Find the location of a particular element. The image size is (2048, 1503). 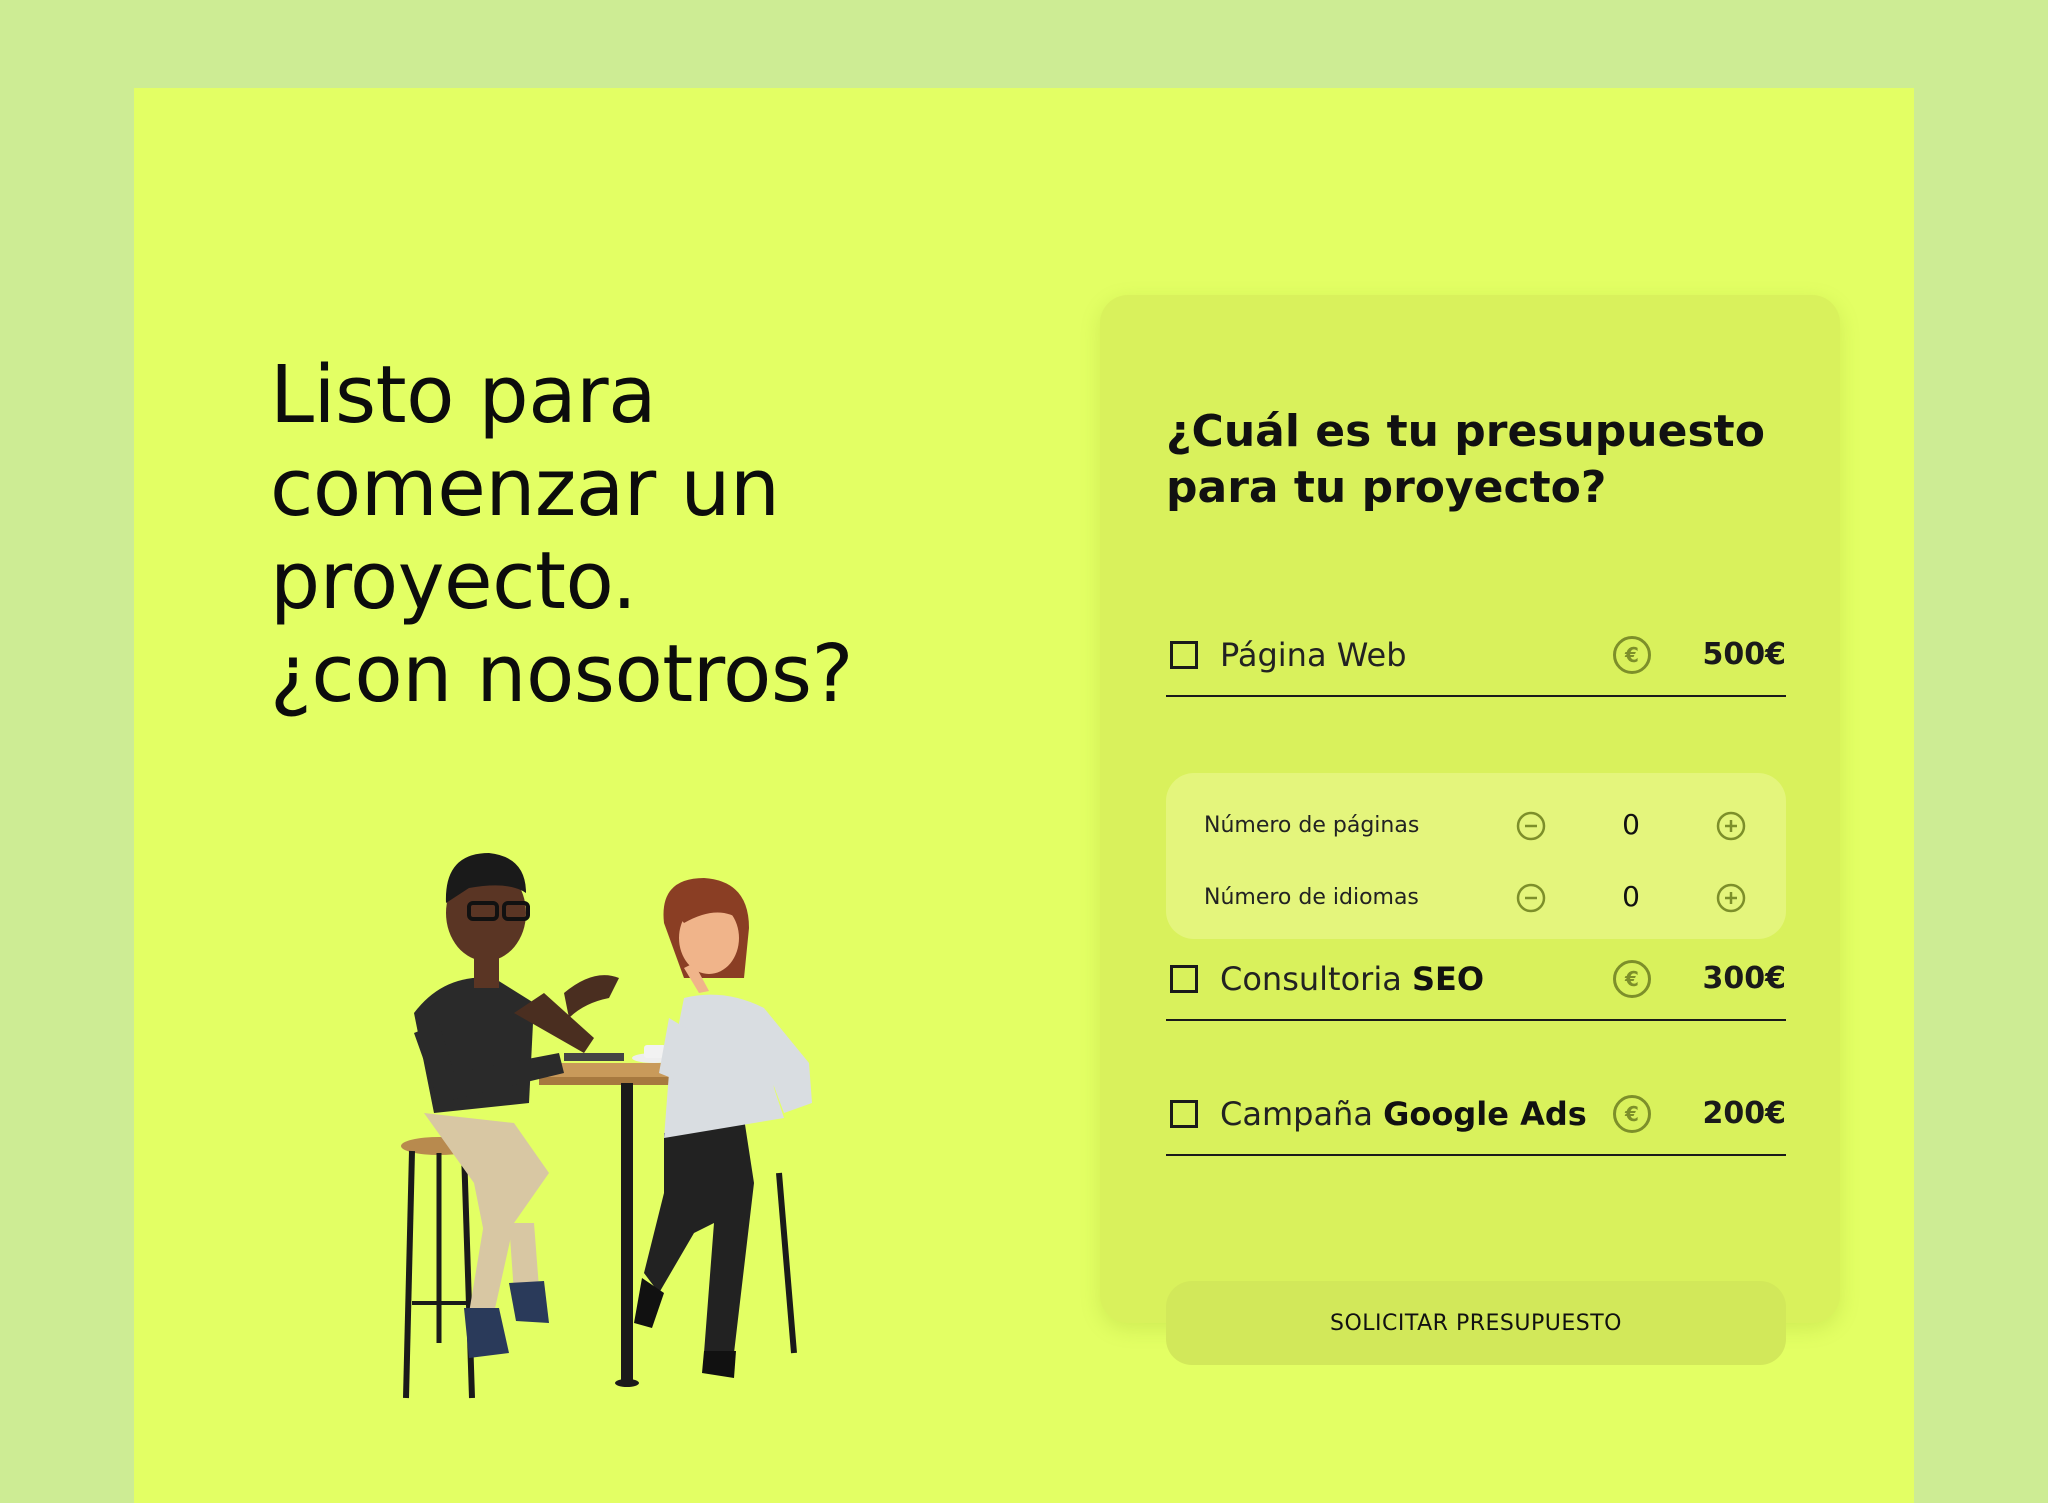

hero-line: Listo para is located at coordinates (463, 394).